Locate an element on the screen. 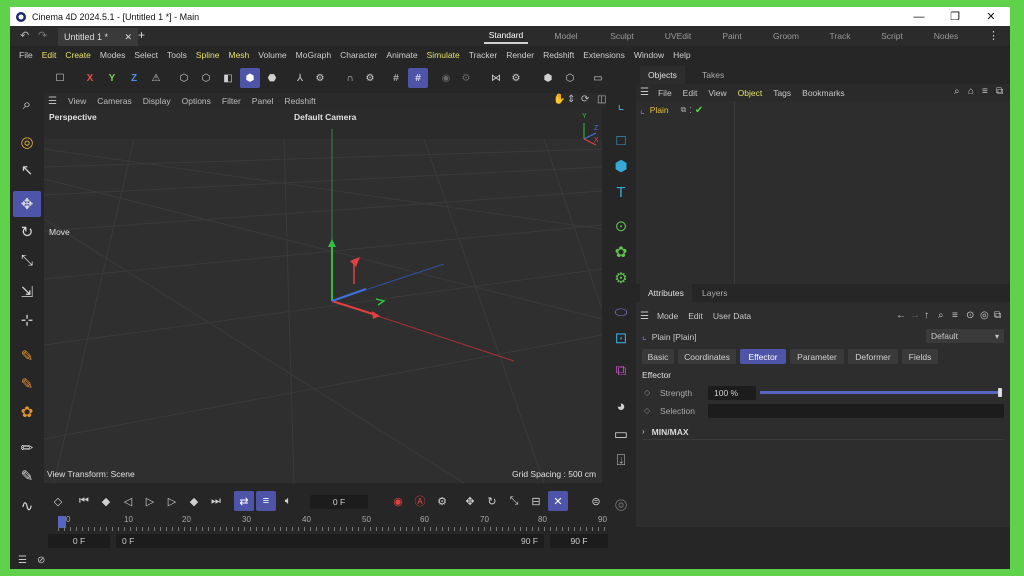 Image resolution: width=1024 pixels, height=576 pixels. menu-redshift: Redshift is located at coordinates (558, 55).